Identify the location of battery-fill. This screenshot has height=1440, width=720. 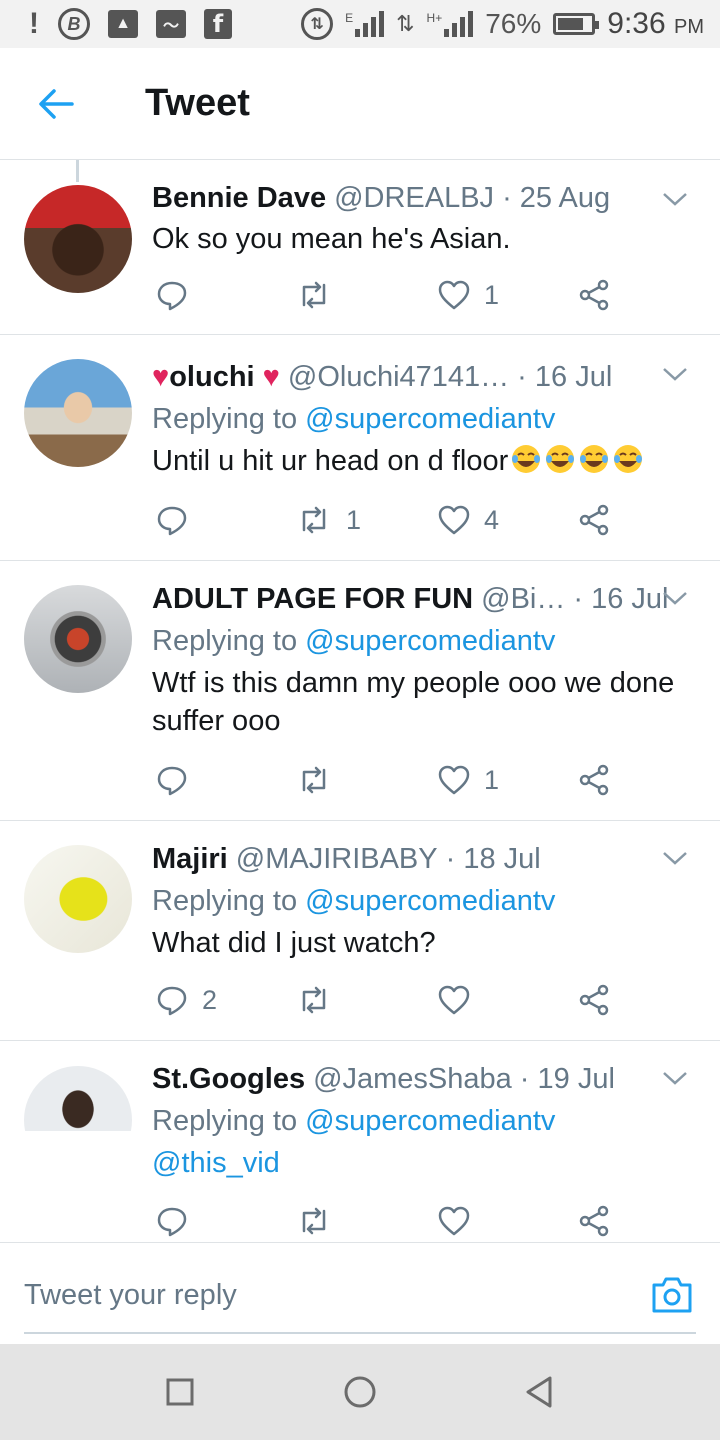
(570, 24).